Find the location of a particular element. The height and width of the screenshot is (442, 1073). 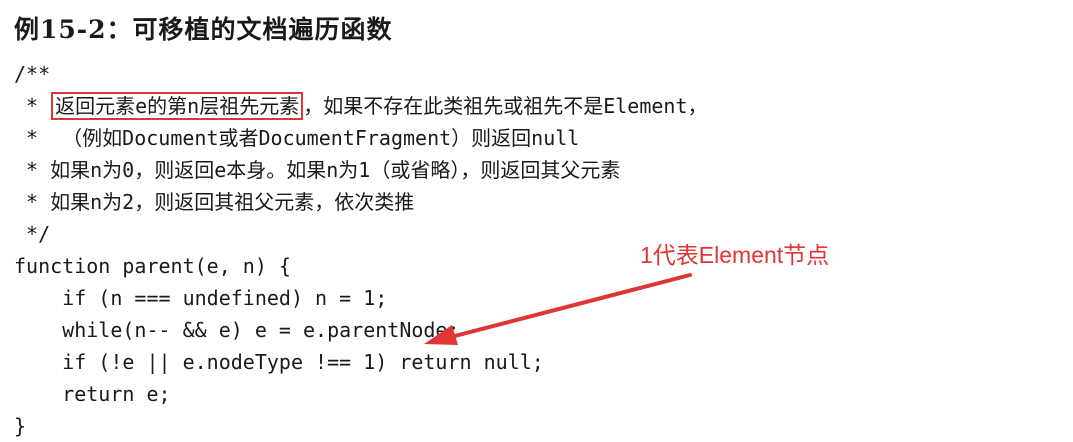

annotation-arrow-icon is located at coordinates (558, 309).